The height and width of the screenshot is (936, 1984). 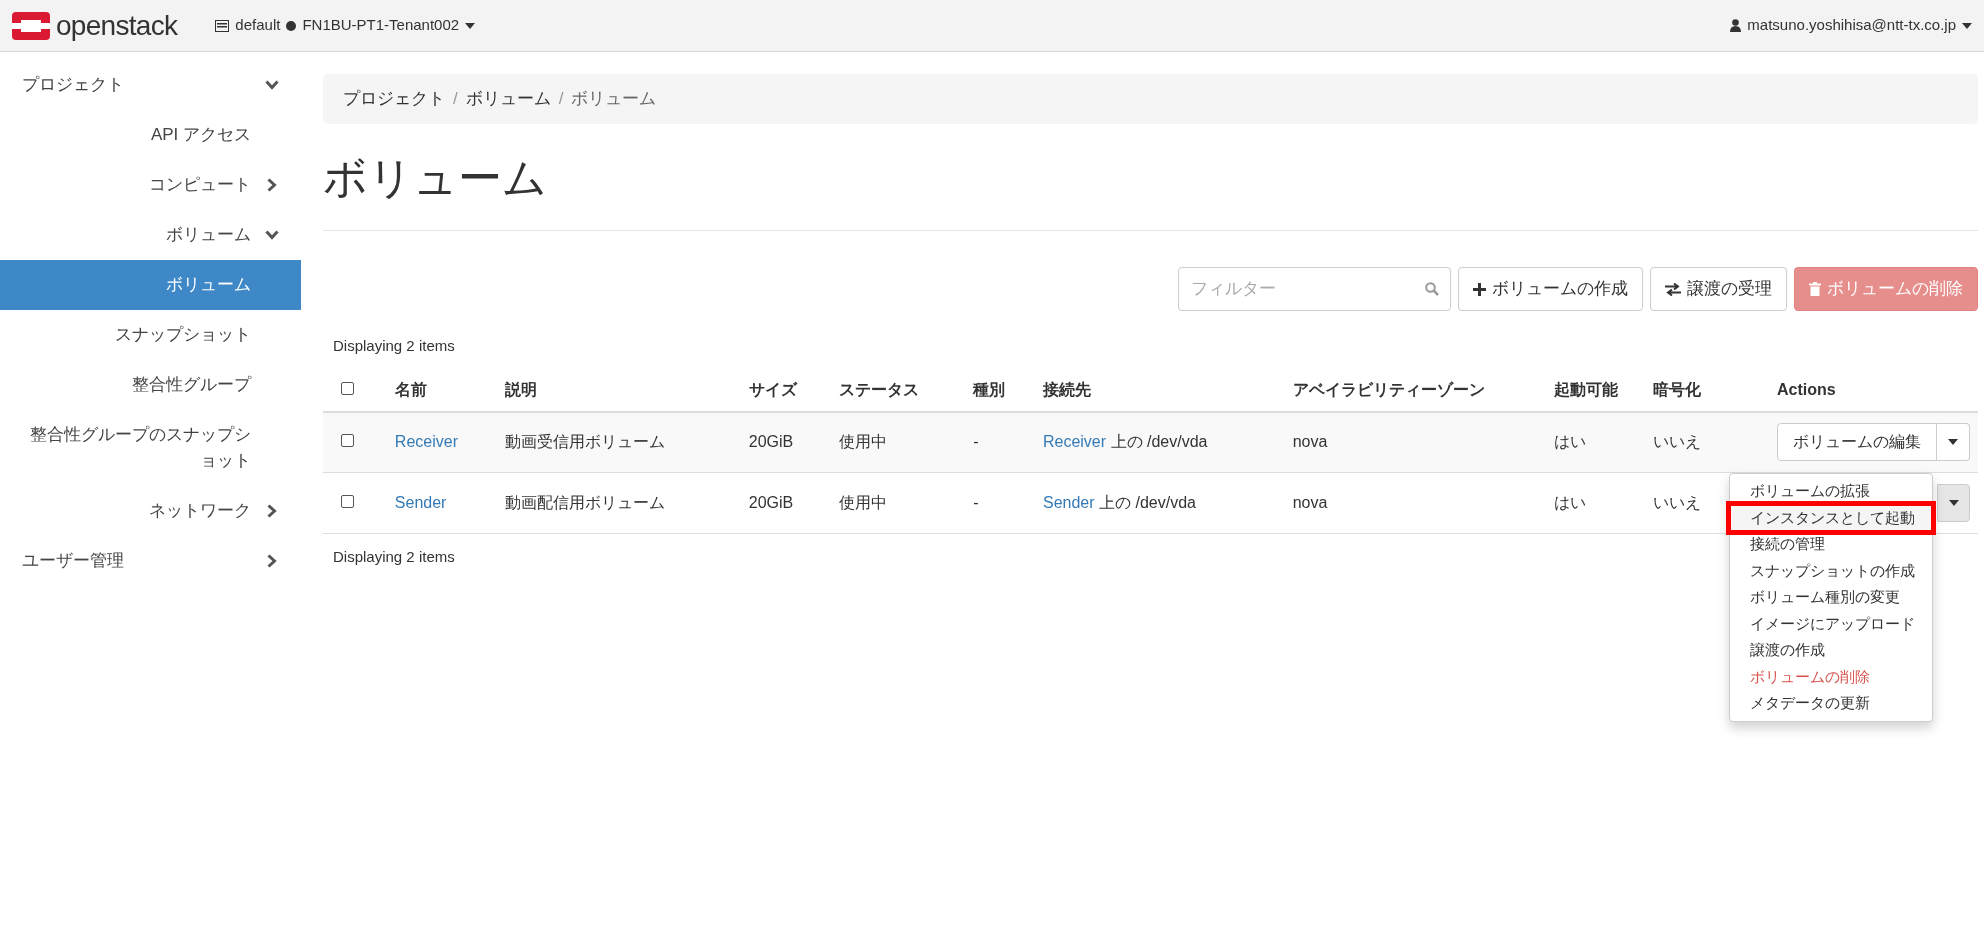 What do you see at coordinates (1815, 289) in the screenshot?
I see `trash-icon` at bounding box center [1815, 289].